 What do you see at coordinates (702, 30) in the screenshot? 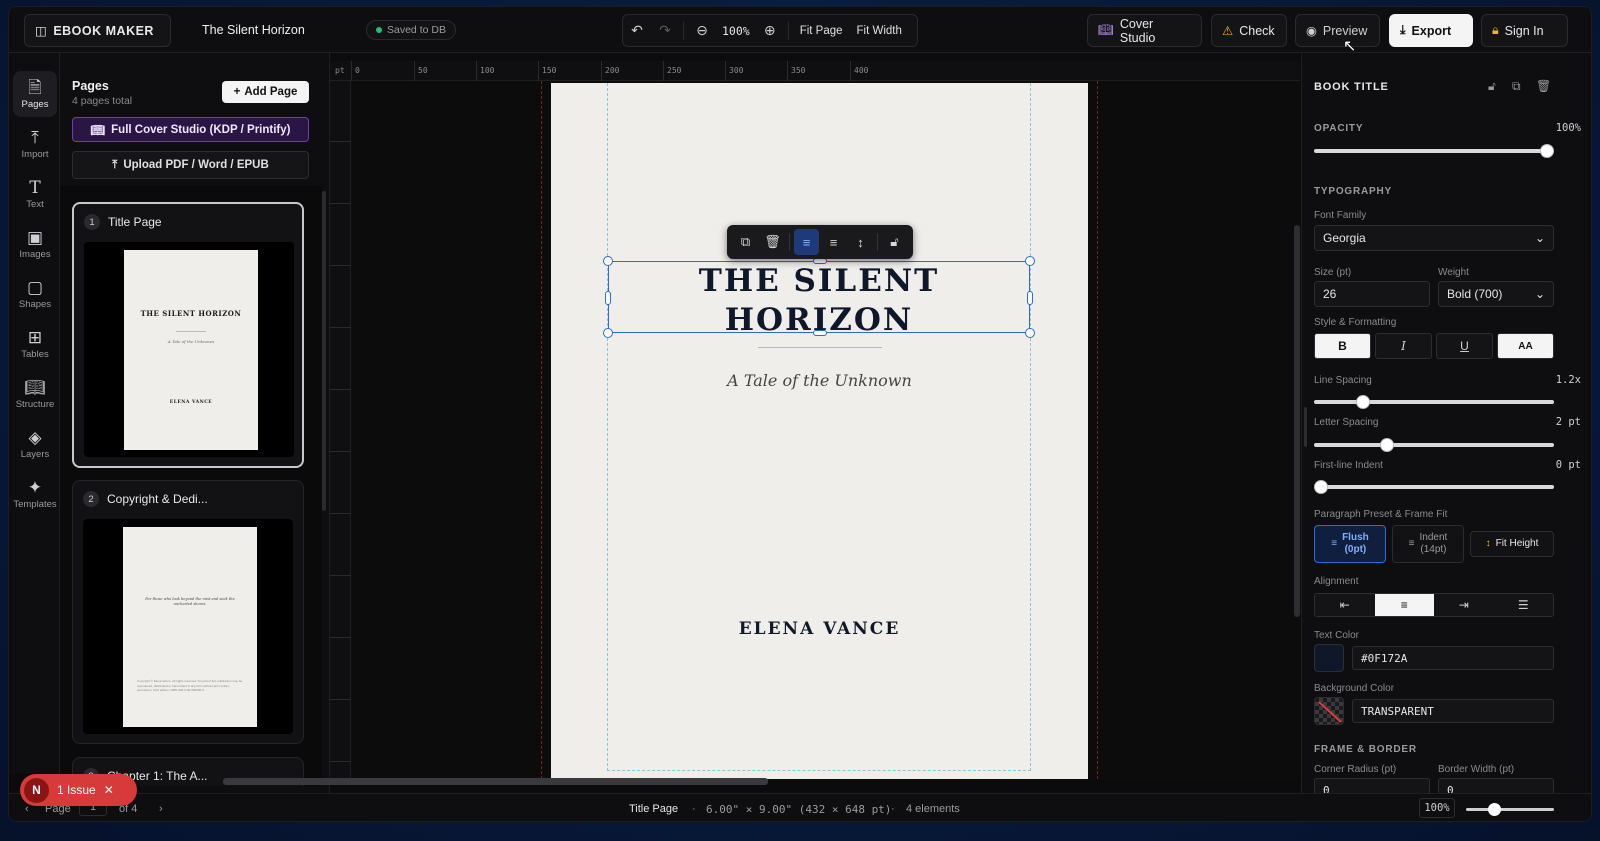
I see `zoom-out-icon: ⊖` at bounding box center [702, 30].